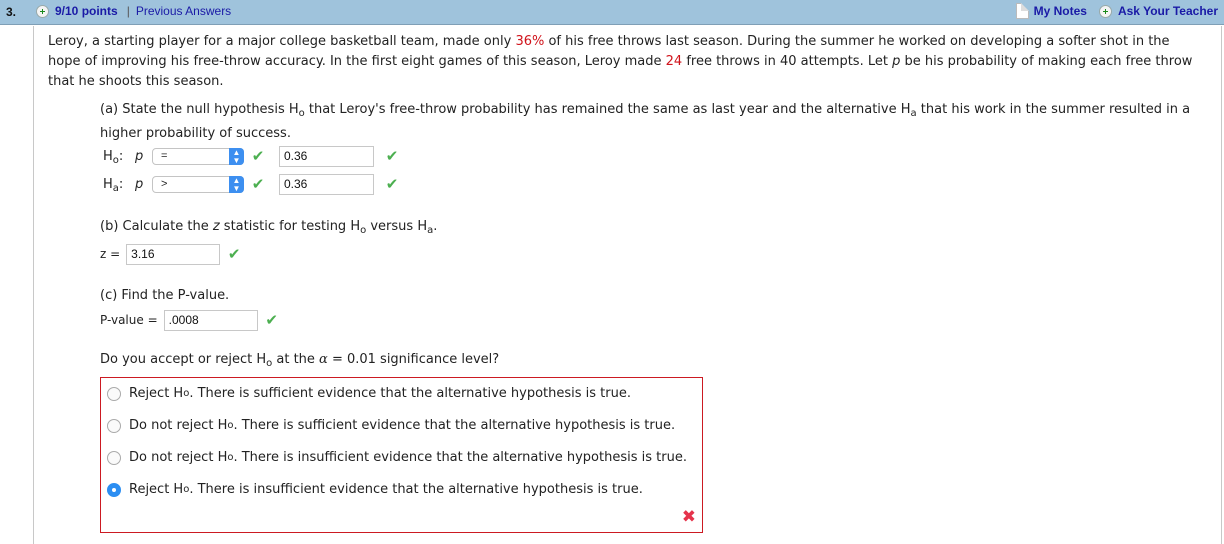 The image size is (1224, 544). What do you see at coordinates (164, 183) in the screenshot?
I see `selected-operator: >` at bounding box center [164, 183].